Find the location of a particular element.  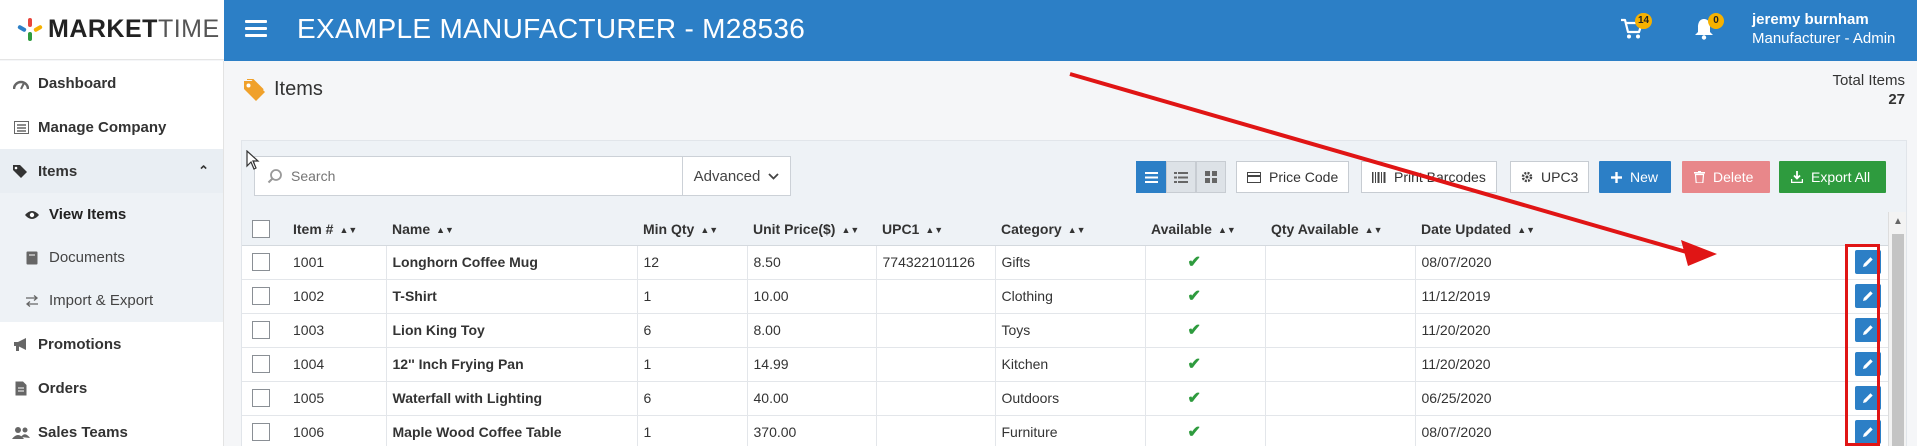

column-header-qty-available: Qty Available ▲▼ is located at coordinates (1340, 229).